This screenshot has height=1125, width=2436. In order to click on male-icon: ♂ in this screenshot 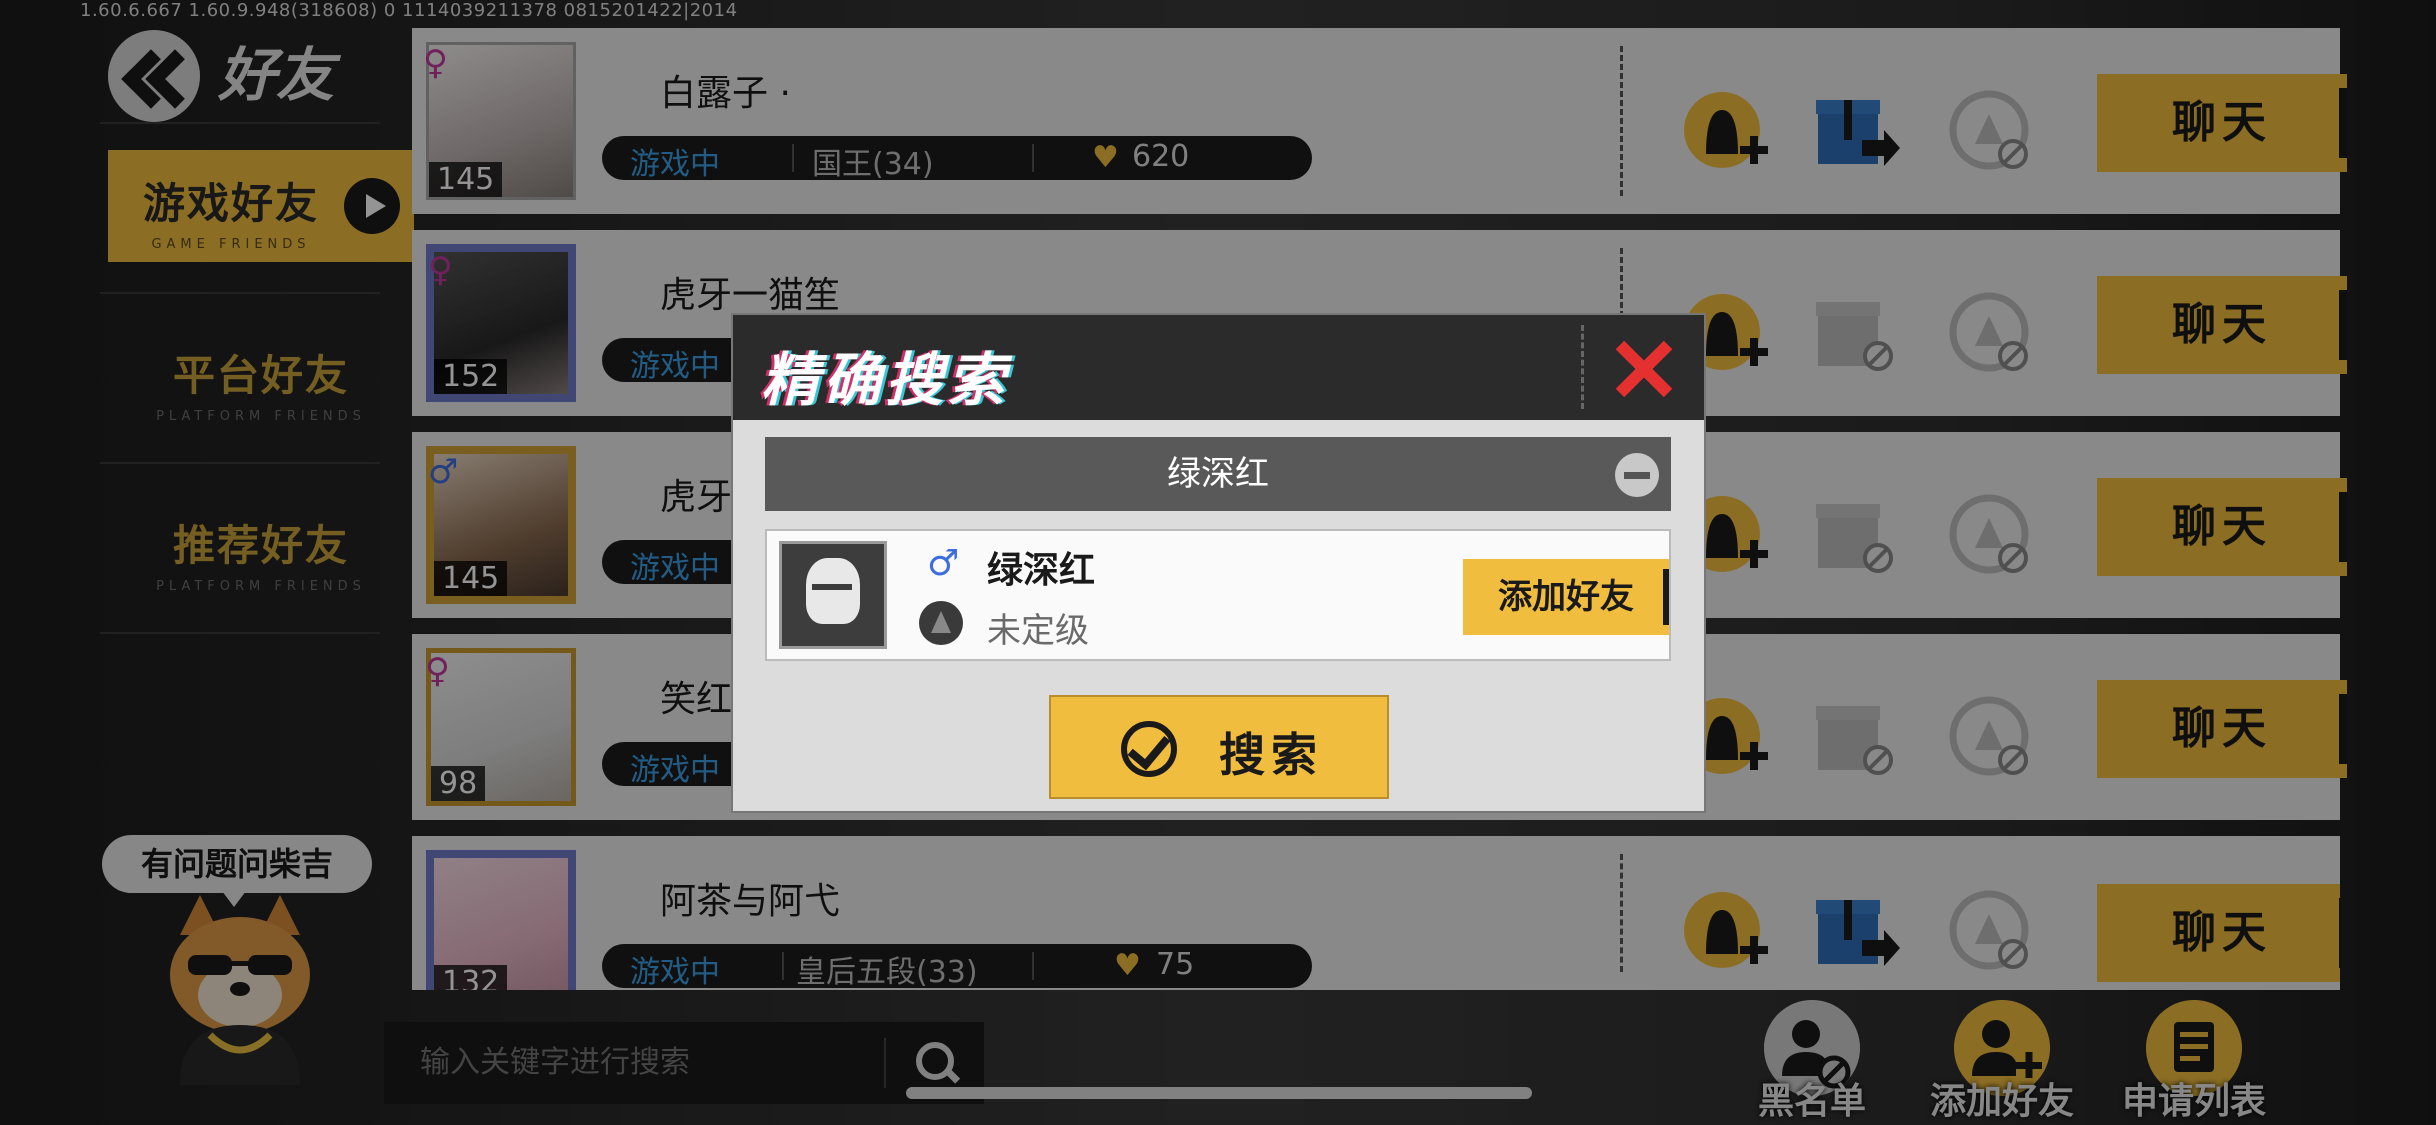, I will do `click(943, 563)`.